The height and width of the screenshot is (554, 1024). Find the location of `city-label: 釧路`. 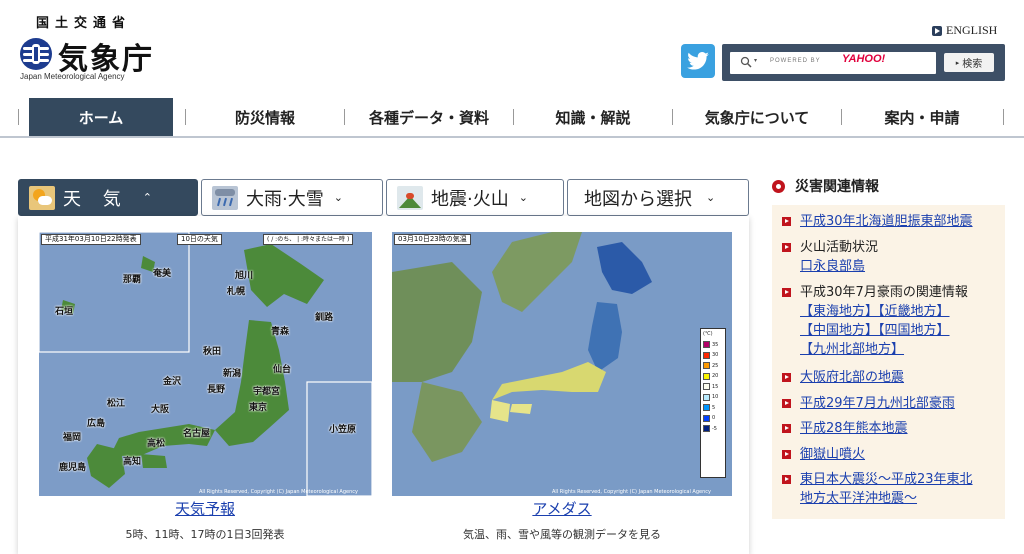

city-label: 釧路 is located at coordinates (324, 318).